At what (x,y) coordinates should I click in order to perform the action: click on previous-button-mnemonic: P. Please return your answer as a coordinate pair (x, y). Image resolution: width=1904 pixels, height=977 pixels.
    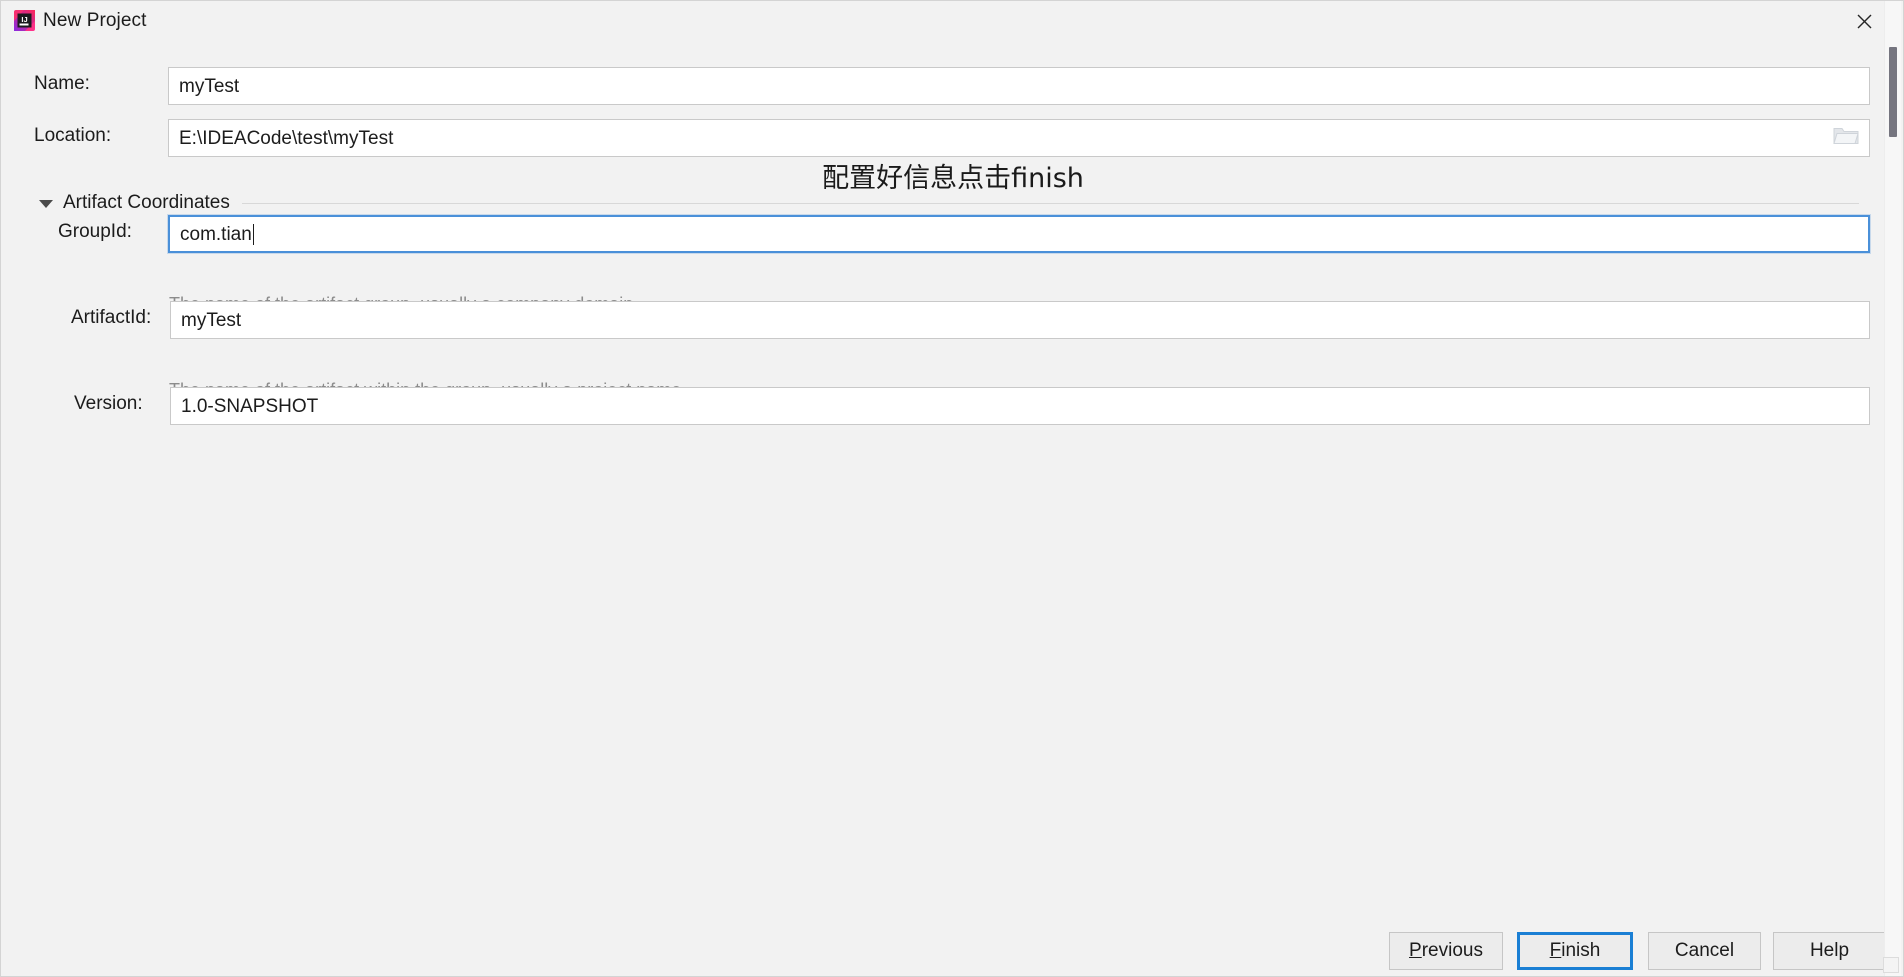
    Looking at the image, I should click on (1415, 950).